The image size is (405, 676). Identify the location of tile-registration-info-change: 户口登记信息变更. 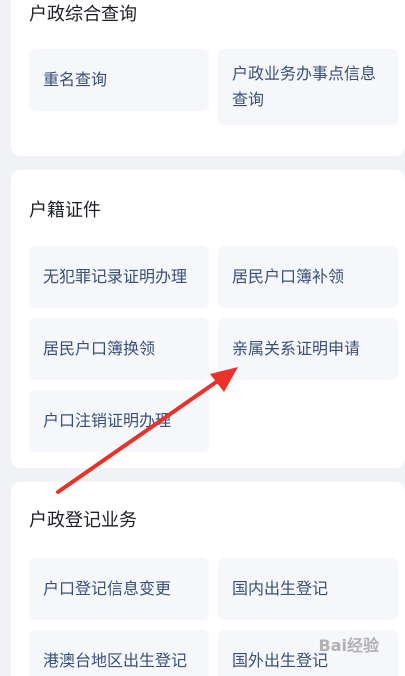
(119, 589).